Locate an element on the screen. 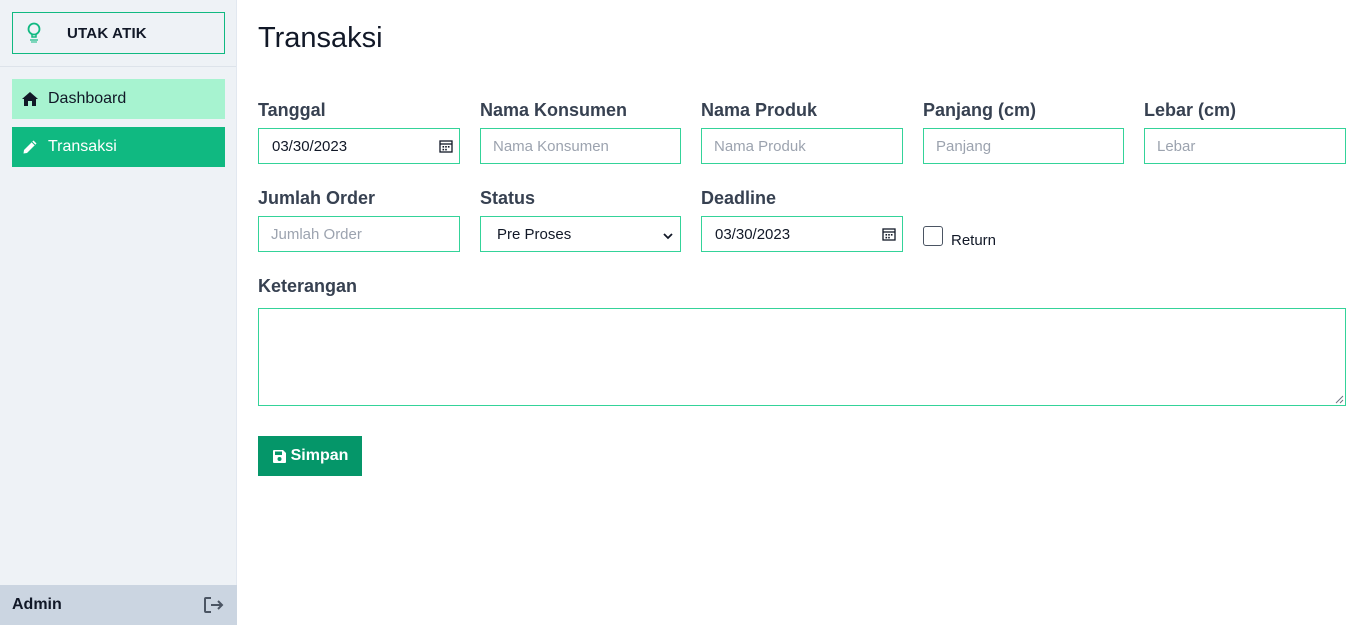  nama-produk-input is located at coordinates (802, 146).